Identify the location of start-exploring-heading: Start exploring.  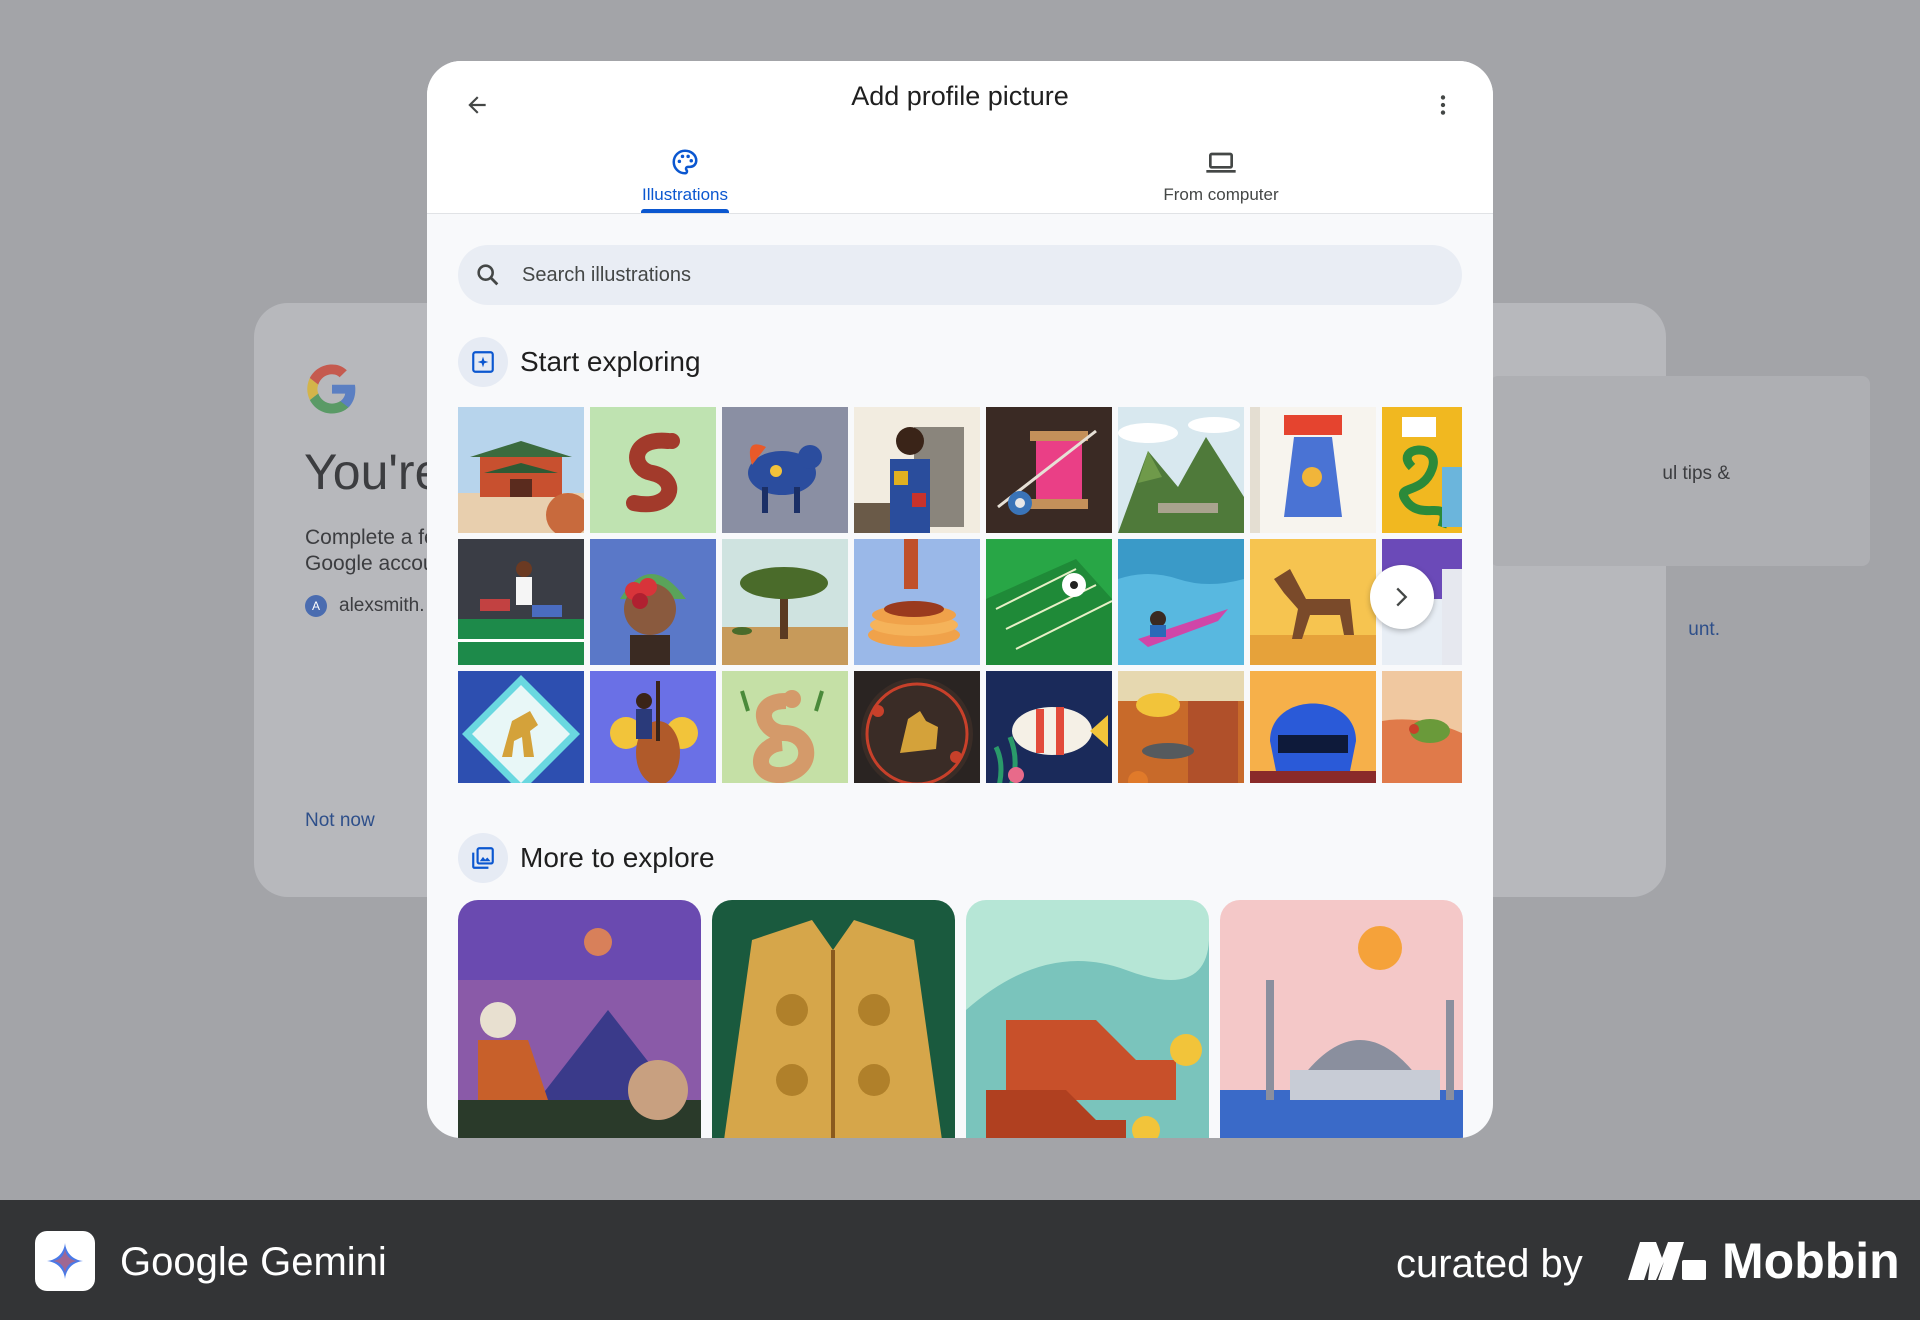
(579, 362).